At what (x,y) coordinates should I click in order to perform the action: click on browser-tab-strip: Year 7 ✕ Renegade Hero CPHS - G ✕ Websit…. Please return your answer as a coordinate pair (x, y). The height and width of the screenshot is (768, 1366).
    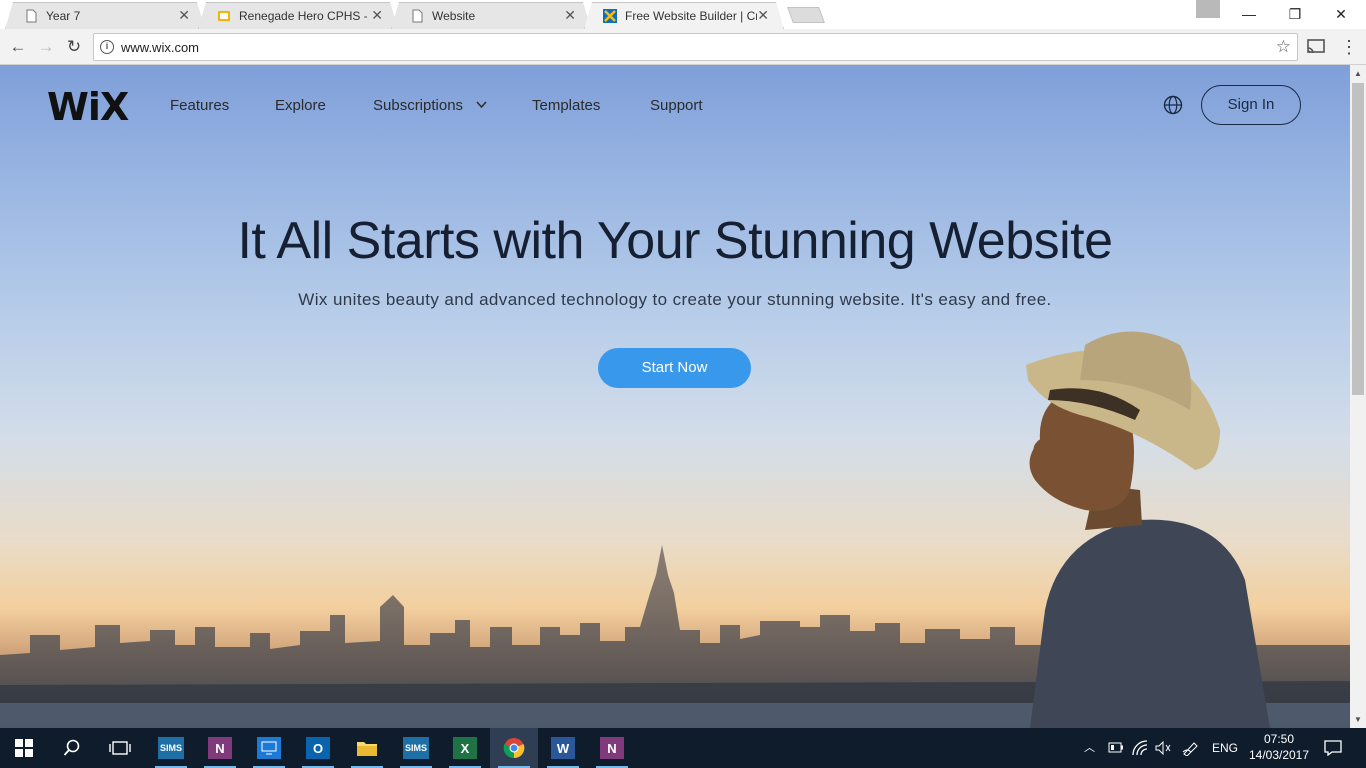
    Looking at the image, I should click on (683, 14).